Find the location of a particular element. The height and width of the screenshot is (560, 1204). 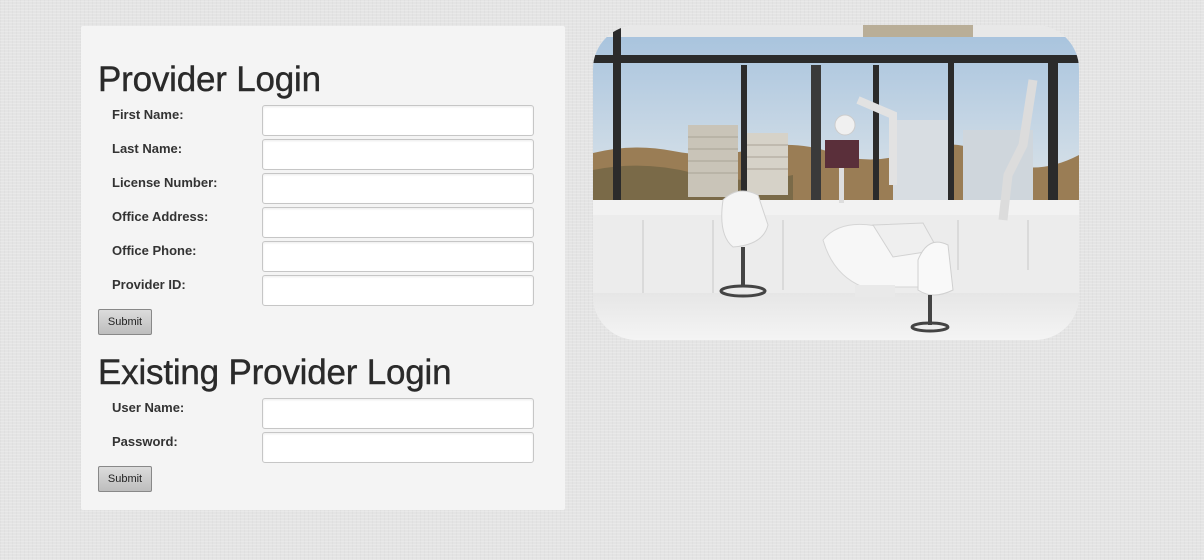

user-name-input is located at coordinates (398, 413).